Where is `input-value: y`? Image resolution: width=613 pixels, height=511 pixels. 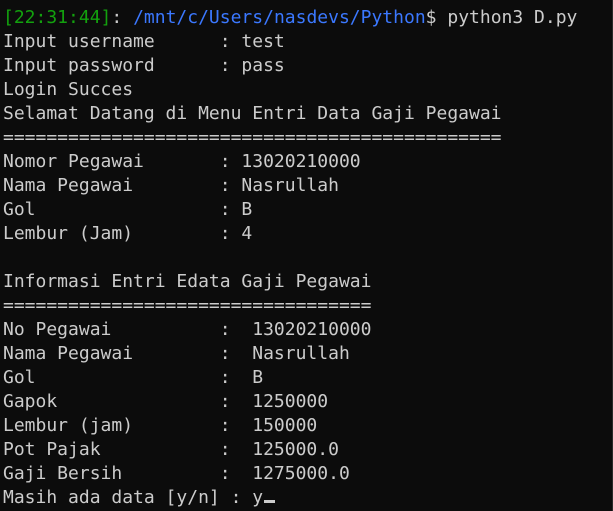
input-value: y is located at coordinates (257, 497).